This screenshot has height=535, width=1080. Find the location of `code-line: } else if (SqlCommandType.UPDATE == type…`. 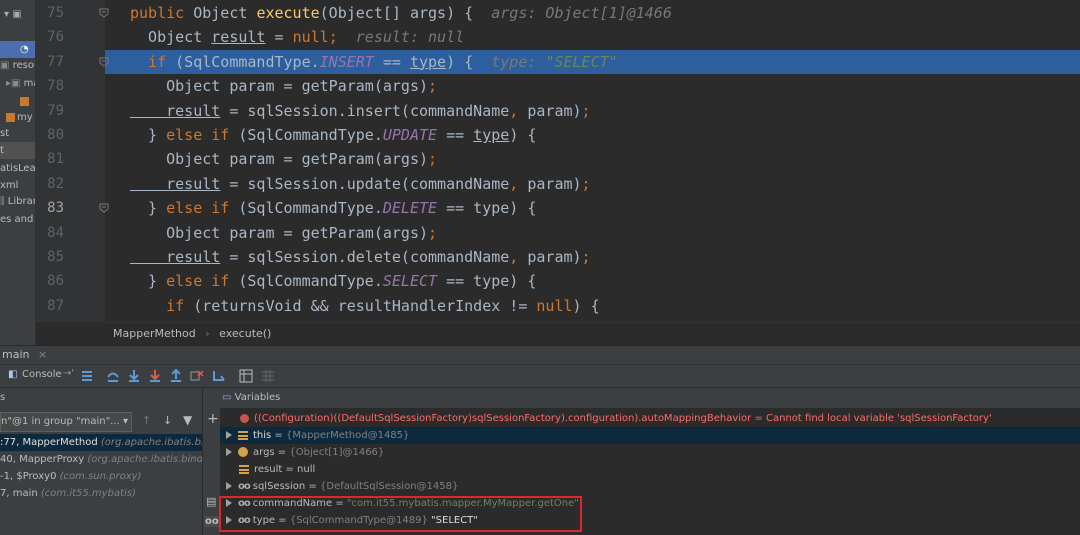

code-line: } else if (SqlCommandType.UPDATE == type… is located at coordinates (592, 135).